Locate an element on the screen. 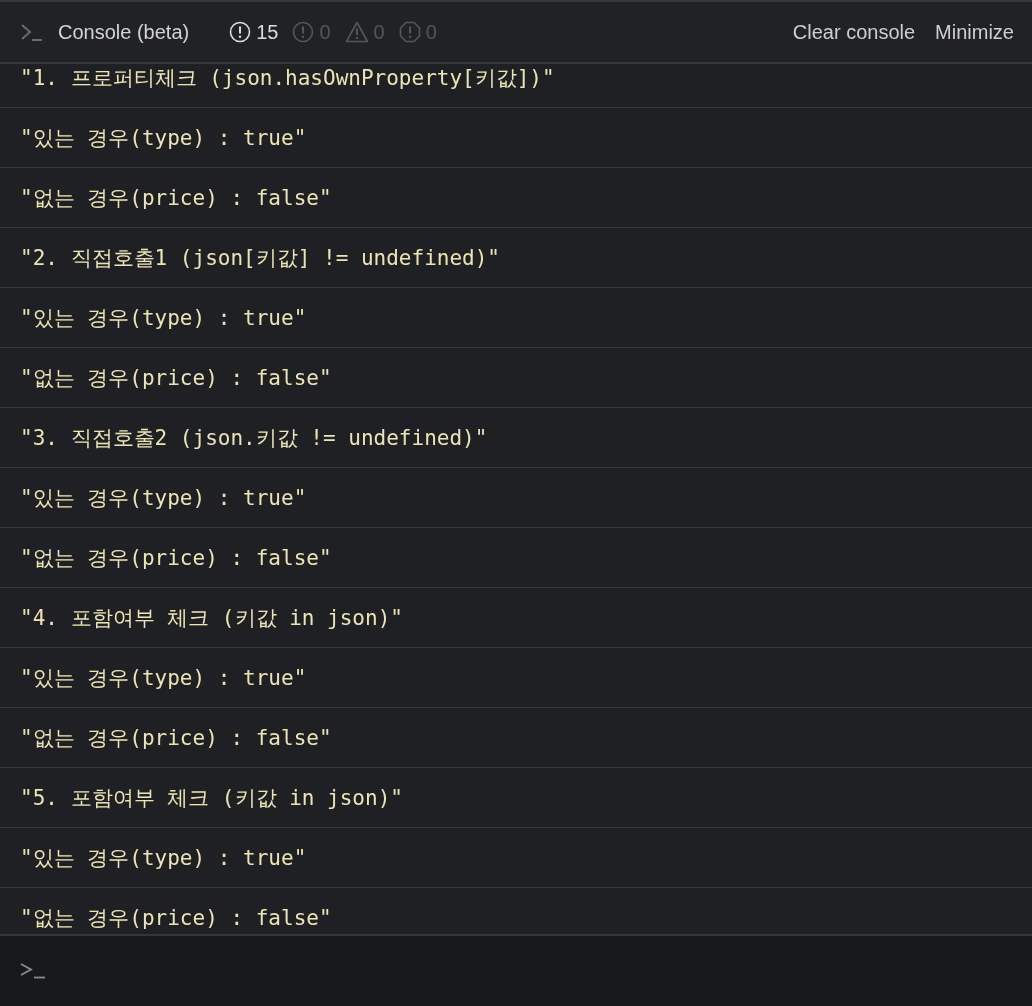 Image resolution: width=1032 pixels, height=1006 pixels. terminal-icon is located at coordinates (32, 32).